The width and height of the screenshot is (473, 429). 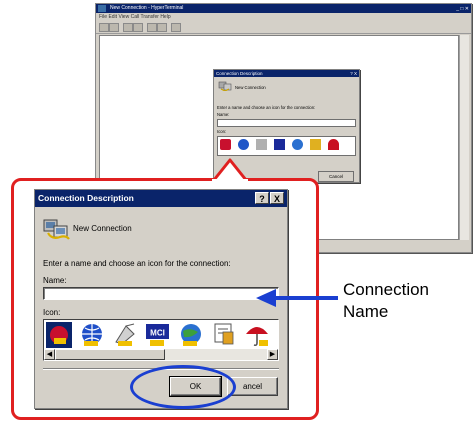 I want to click on scroll-left-icon: ◀, so click(x=49, y=354).